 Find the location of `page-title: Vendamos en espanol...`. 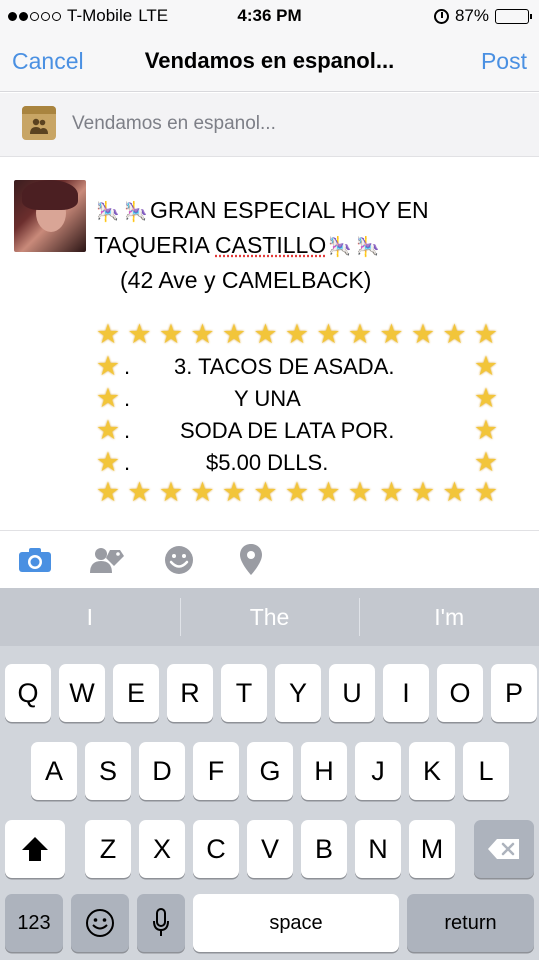

page-title: Vendamos en espanol... is located at coordinates (269, 60).